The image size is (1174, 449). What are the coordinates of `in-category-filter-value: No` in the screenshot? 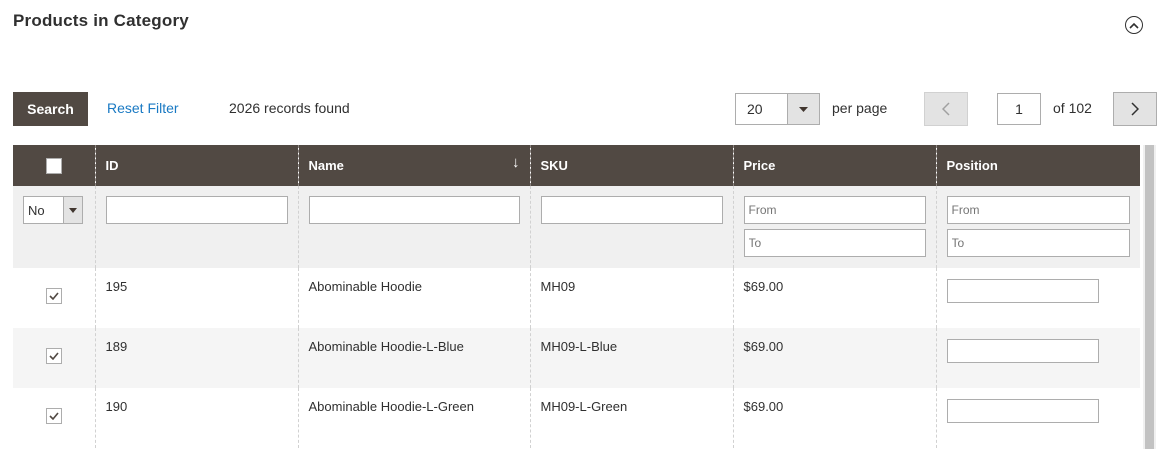 It's located at (36, 210).